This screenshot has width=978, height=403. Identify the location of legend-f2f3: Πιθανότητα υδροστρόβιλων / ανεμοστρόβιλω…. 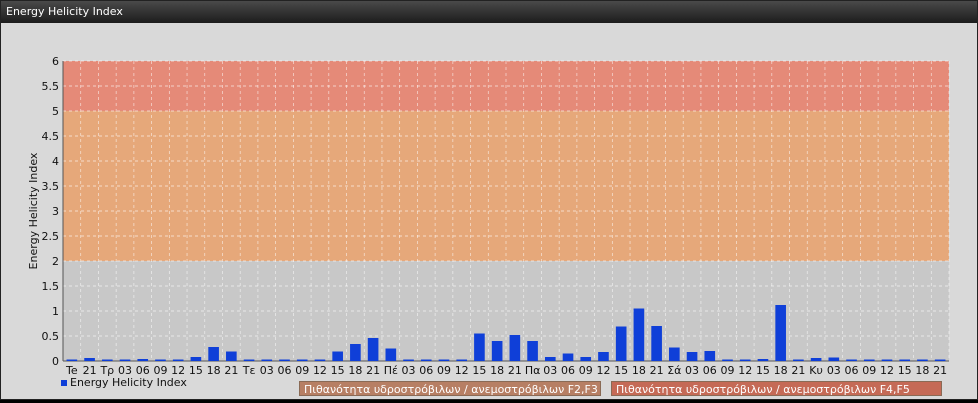
(450, 388).